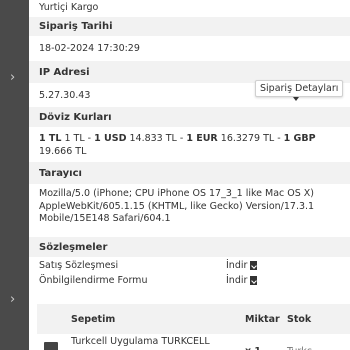 Image resolution: width=350 pixels, height=350 pixels. I want to click on order-date-value: 18-02-2024 17:30:29, so click(189, 48).